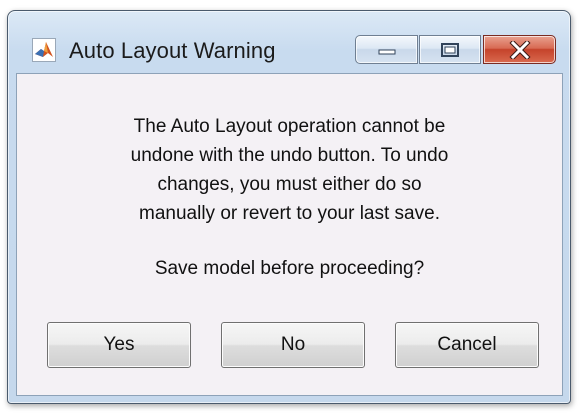 This screenshot has height=414, width=580. What do you see at coordinates (119, 345) in the screenshot?
I see `yes-button: Yes` at bounding box center [119, 345].